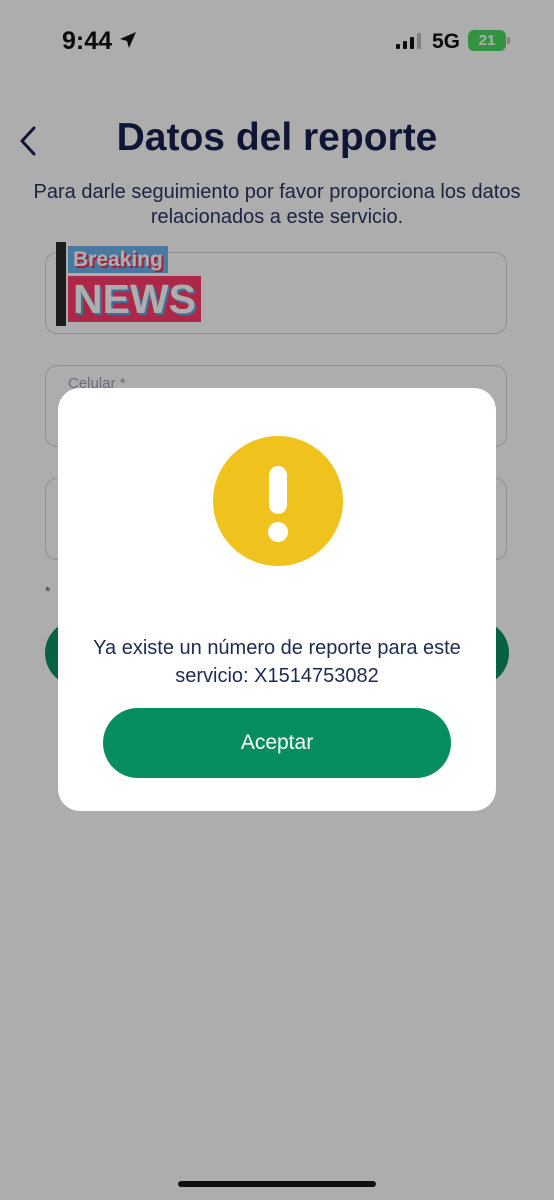 This screenshot has width=554, height=1200. What do you see at coordinates (277, 743) in the screenshot?
I see `accept-button: Aceptar` at bounding box center [277, 743].